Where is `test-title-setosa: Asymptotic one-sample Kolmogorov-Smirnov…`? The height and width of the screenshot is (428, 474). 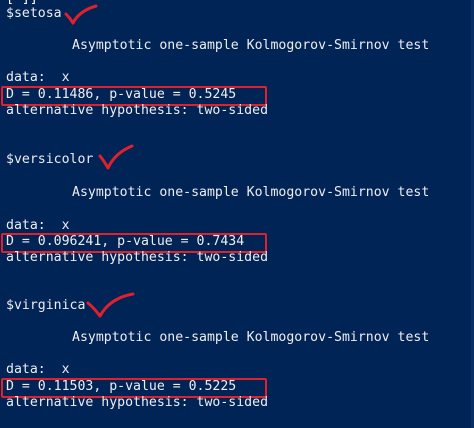
test-title-setosa: Asymptotic one-sample Kolmogorov-Smirnov… is located at coordinates (251, 45).